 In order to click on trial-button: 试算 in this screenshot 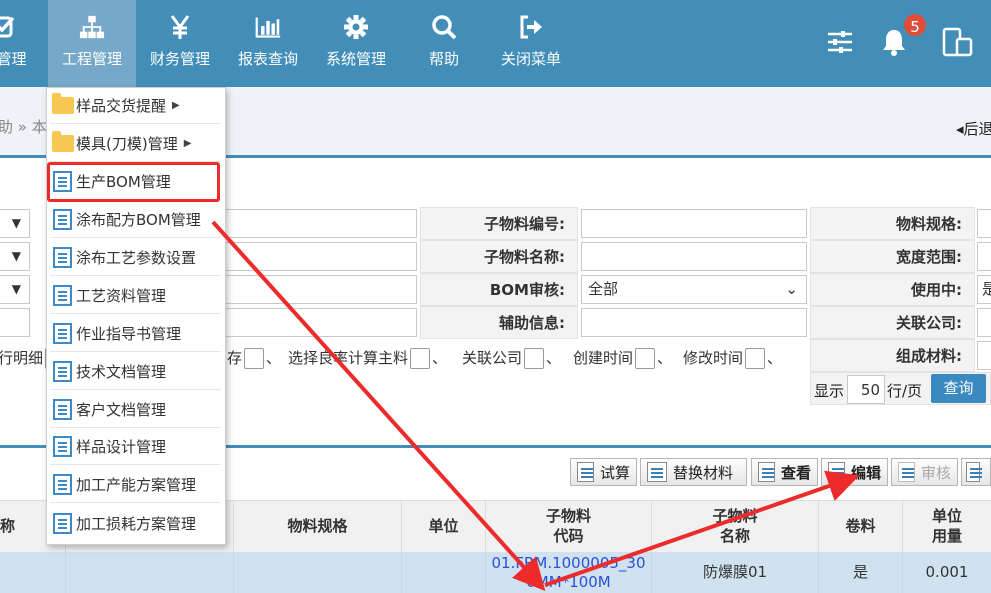, I will do `click(603, 472)`.